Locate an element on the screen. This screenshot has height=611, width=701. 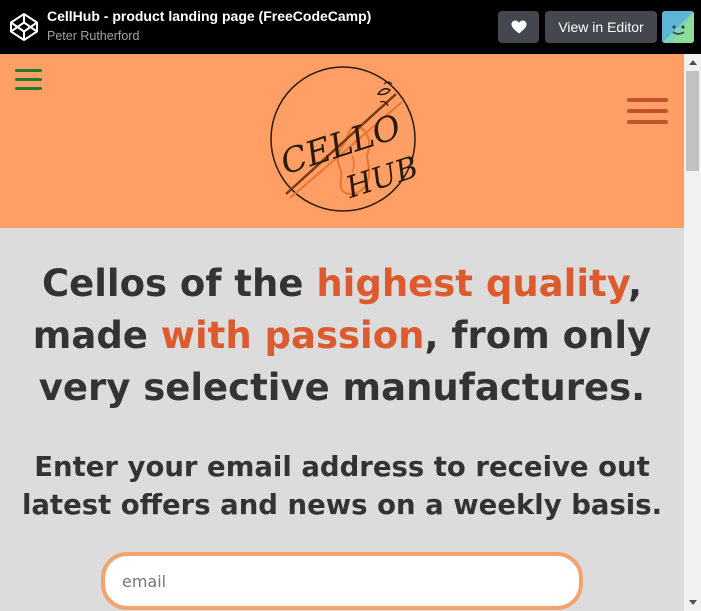
hero-highlight: highest quality is located at coordinates (472, 283).